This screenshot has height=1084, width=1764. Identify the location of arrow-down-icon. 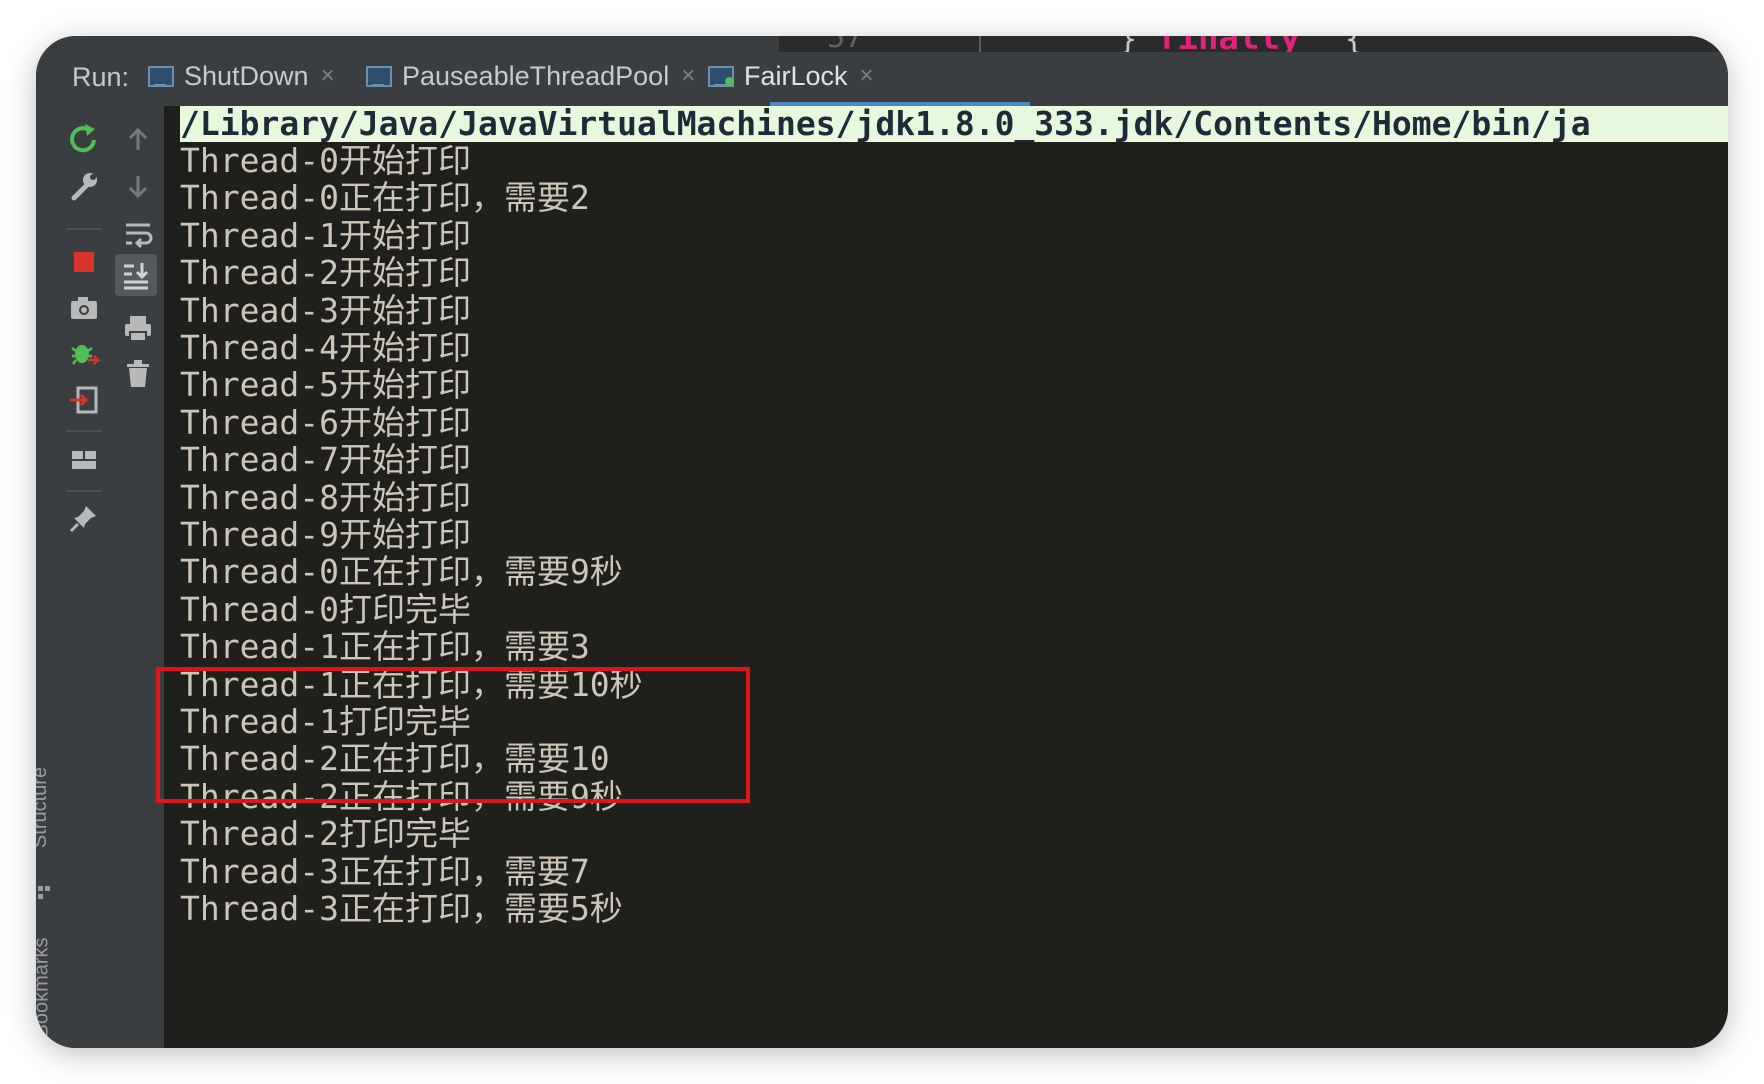
(138, 186).